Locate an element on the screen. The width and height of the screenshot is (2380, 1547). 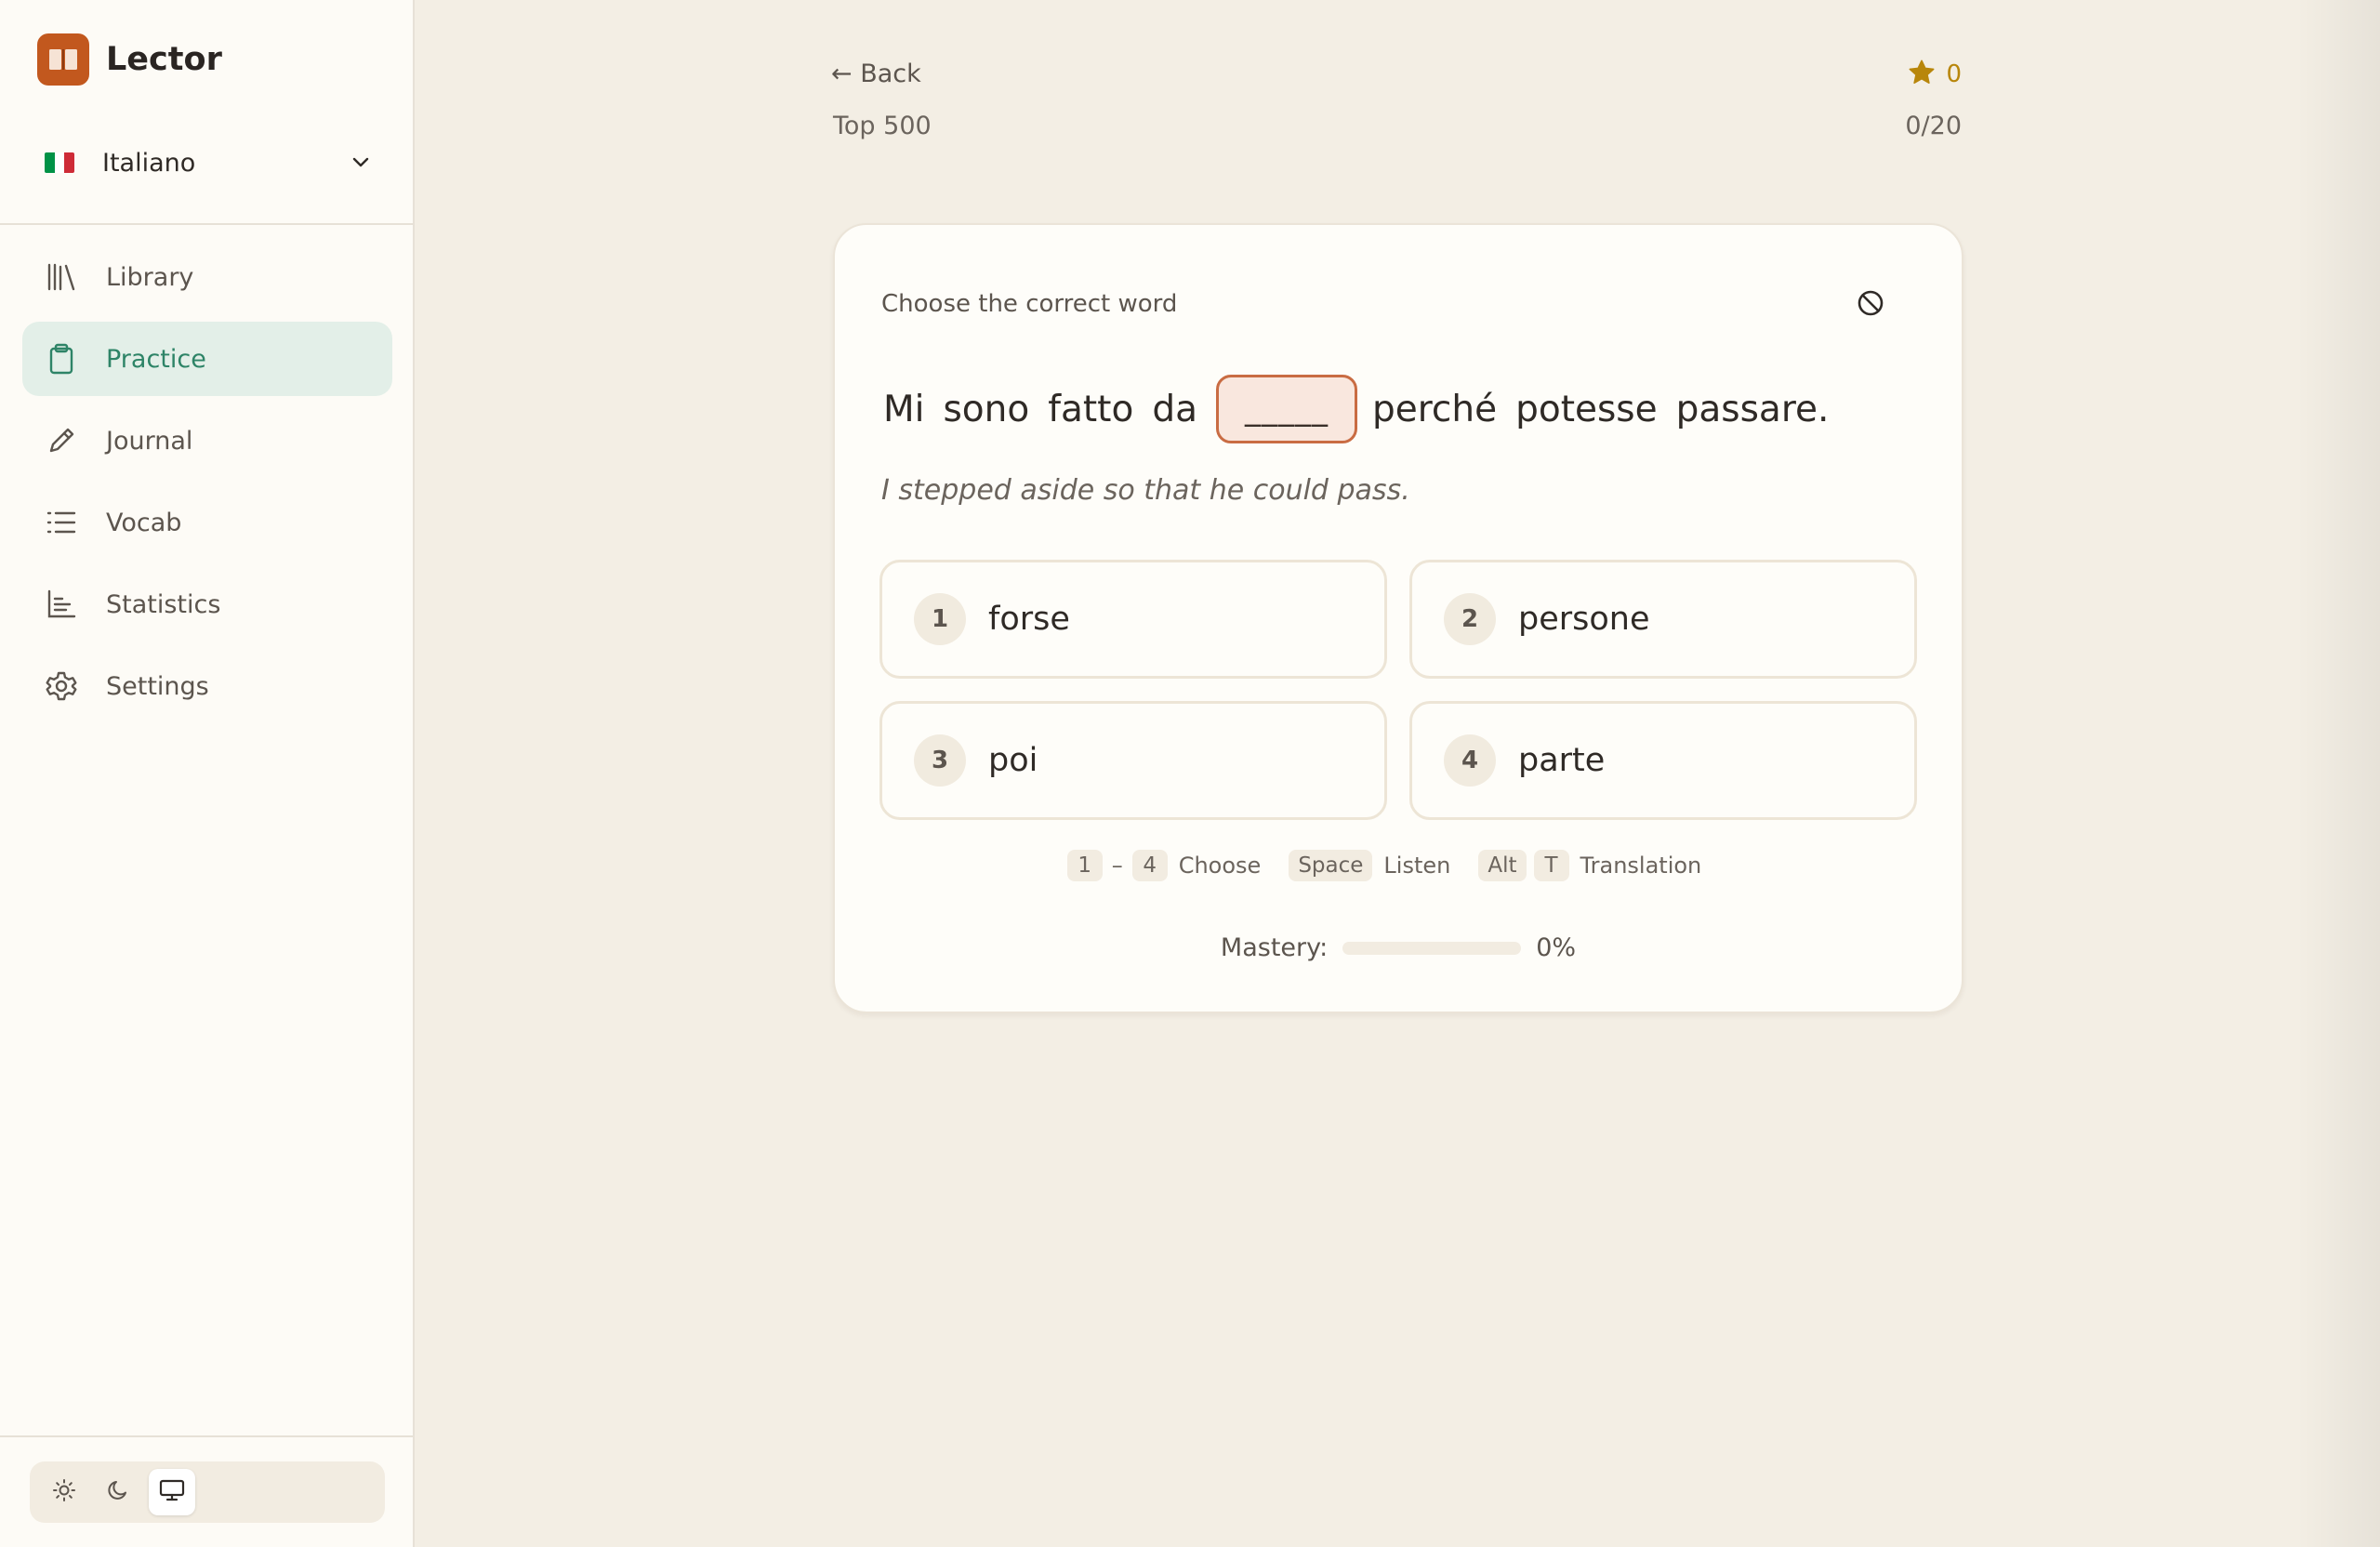
theme-dark-button is located at coordinates (118, 1492).